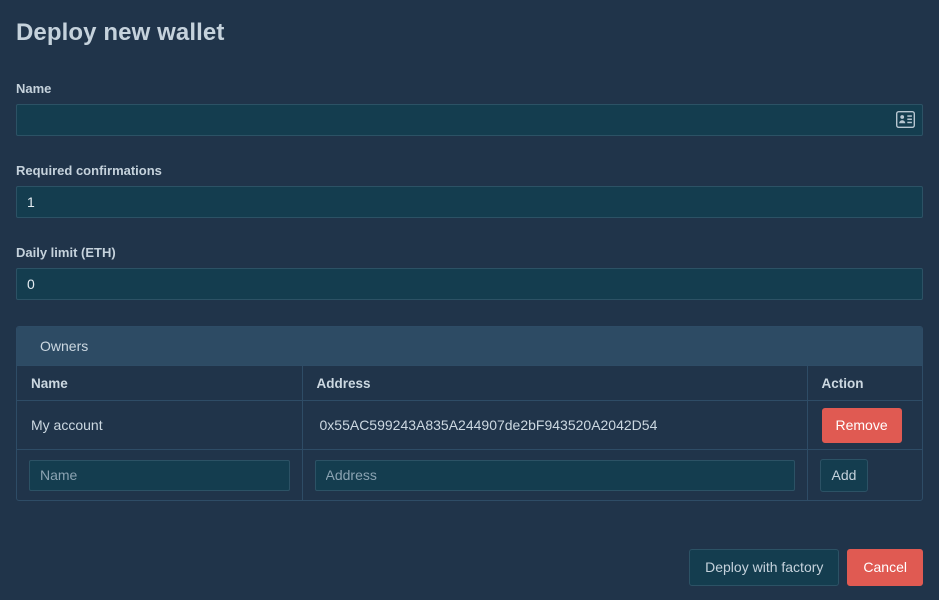 The height and width of the screenshot is (600, 939). What do you see at coordinates (764, 567) in the screenshot?
I see `deploy-with-factory-button: Deploy with factory` at bounding box center [764, 567].